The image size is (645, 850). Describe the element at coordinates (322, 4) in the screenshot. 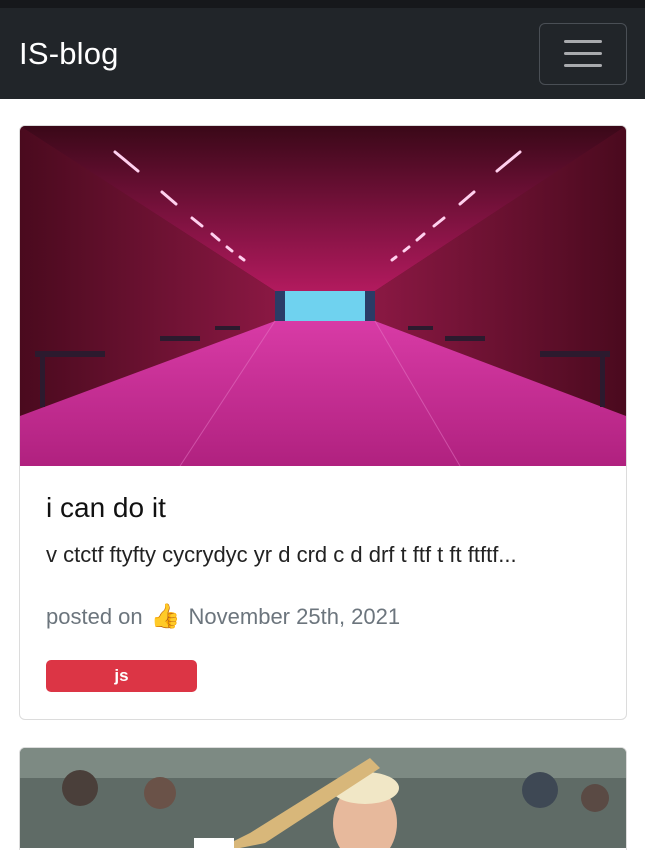

I see `status-bar` at that location.